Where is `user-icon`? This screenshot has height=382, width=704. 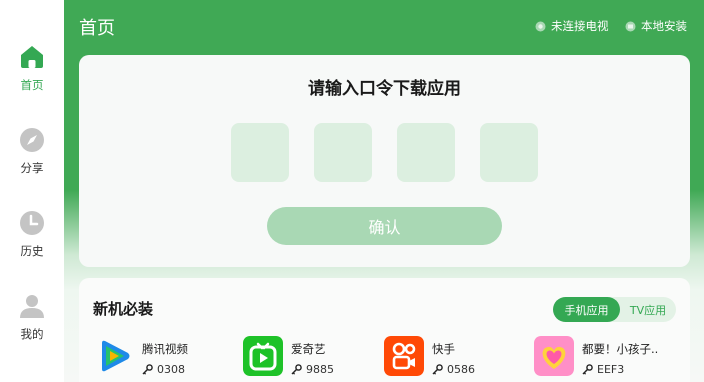
user-icon is located at coordinates (32, 306).